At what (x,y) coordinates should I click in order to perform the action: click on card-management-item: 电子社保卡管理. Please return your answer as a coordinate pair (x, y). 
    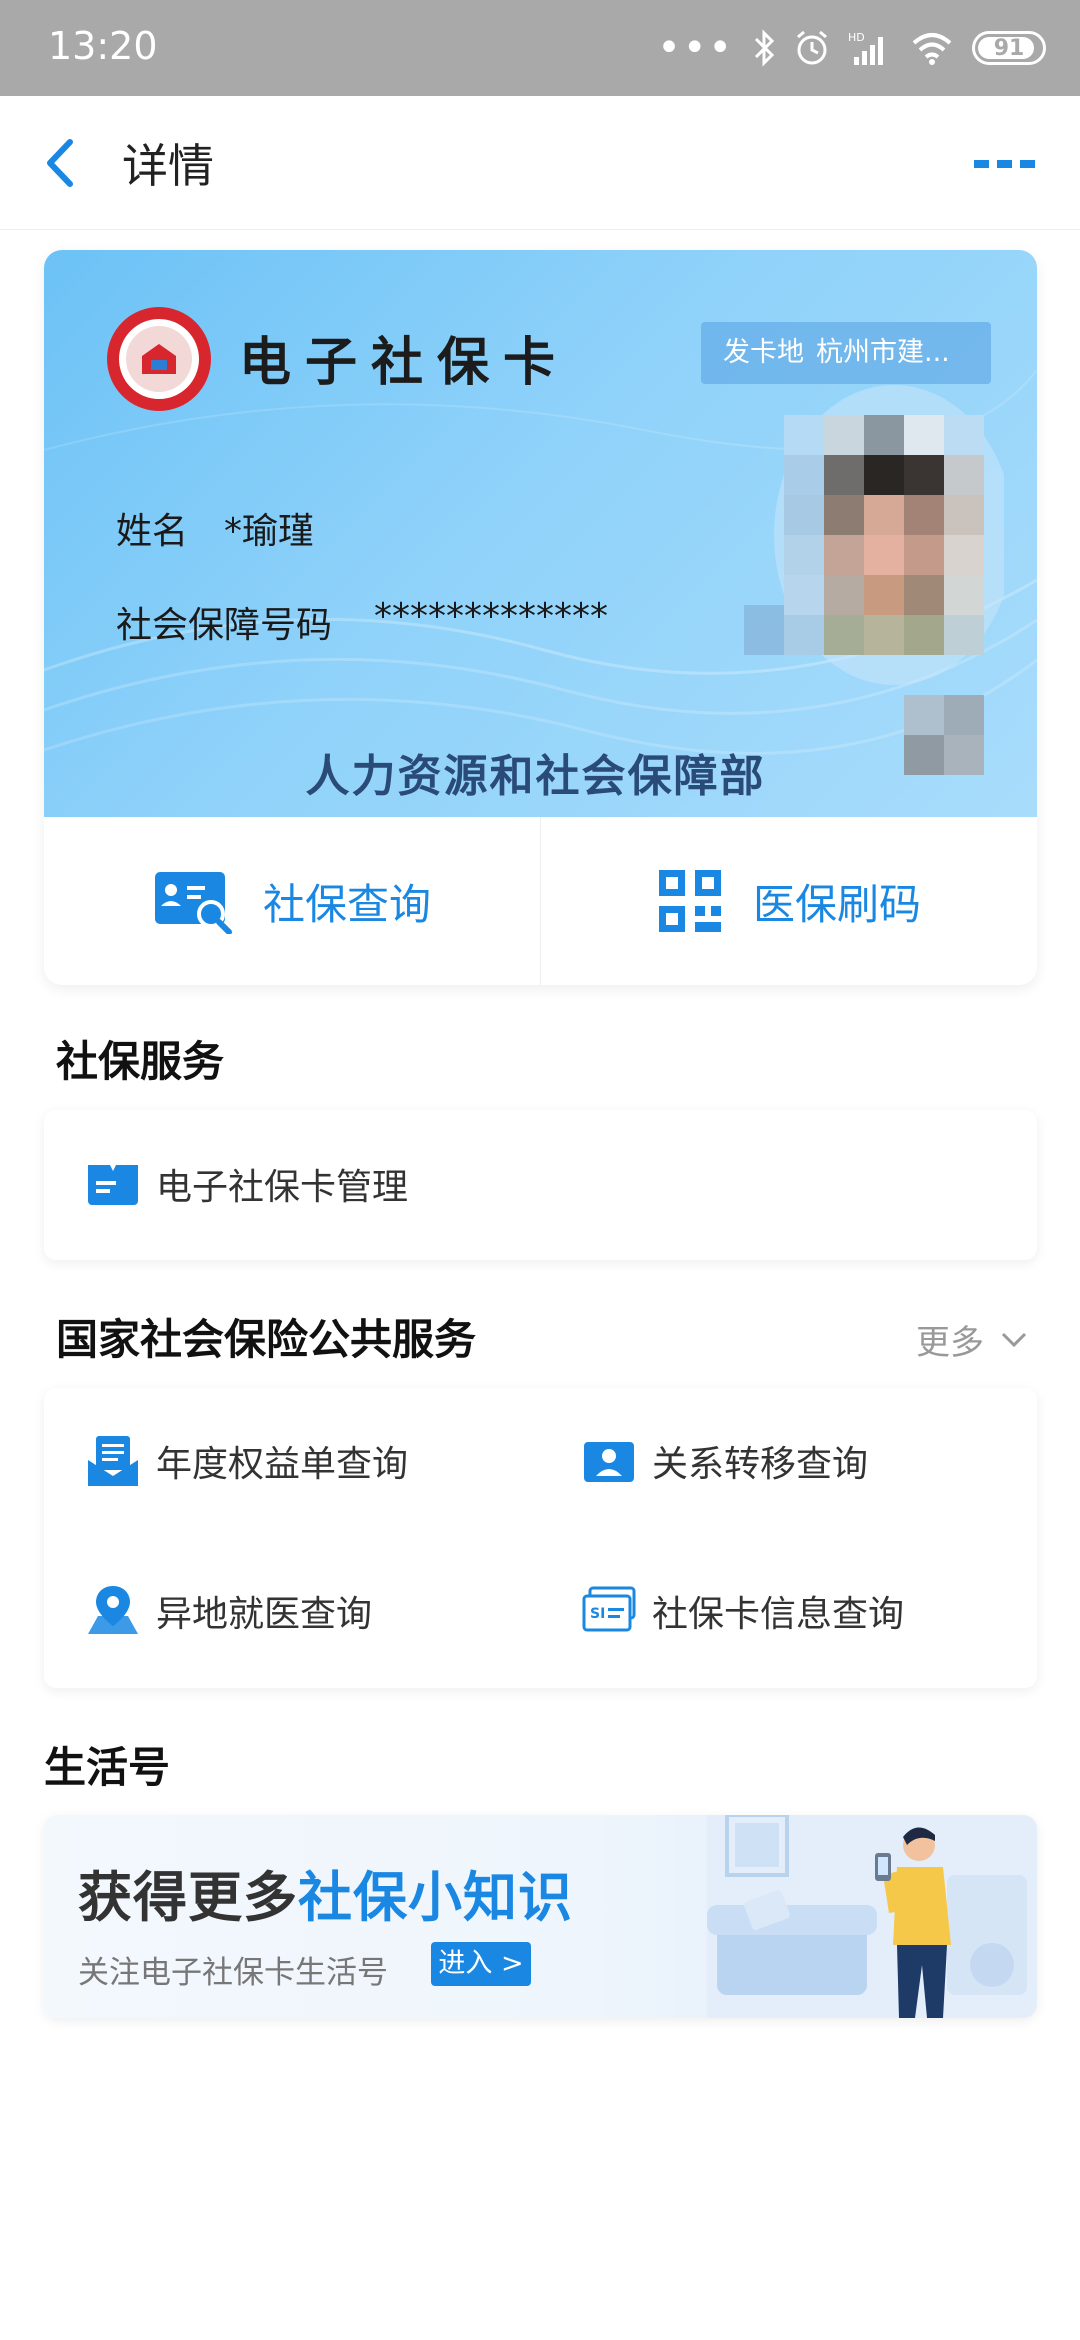
    Looking at the image, I should click on (246, 1184).